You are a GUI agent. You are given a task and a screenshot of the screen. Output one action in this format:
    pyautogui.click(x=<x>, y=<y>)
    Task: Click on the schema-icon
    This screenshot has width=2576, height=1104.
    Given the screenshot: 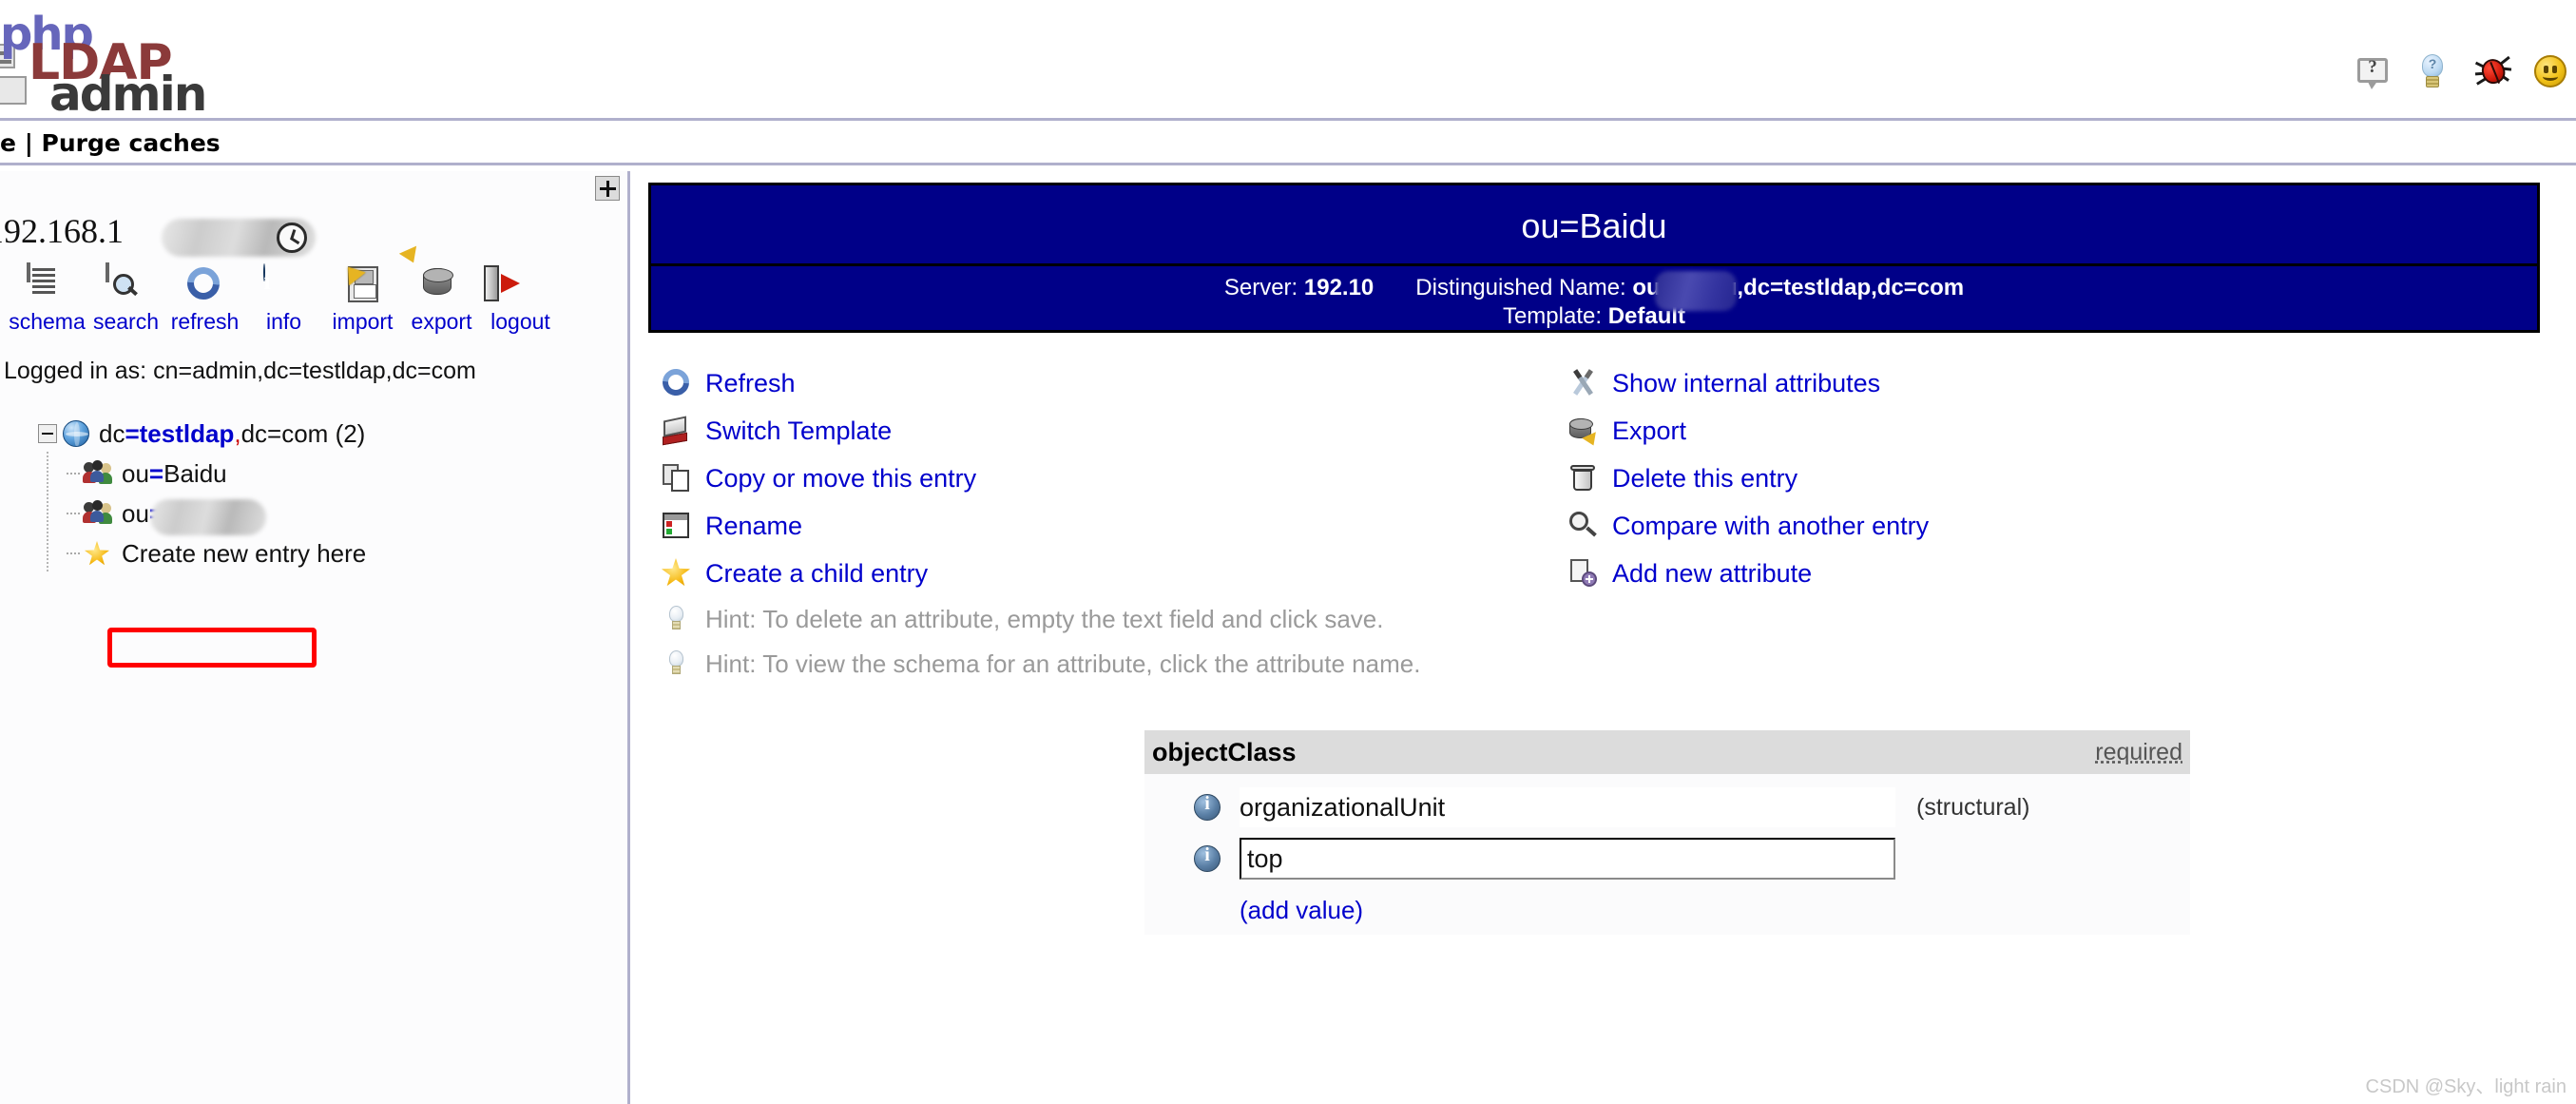 What is the action you would take?
    pyautogui.click(x=47, y=284)
    